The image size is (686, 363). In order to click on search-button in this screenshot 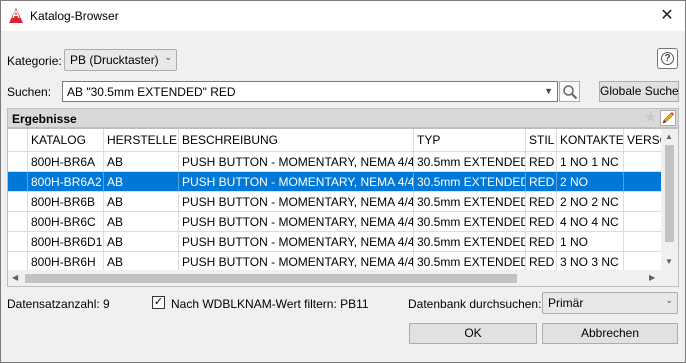, I will do `click(569, 91)`.